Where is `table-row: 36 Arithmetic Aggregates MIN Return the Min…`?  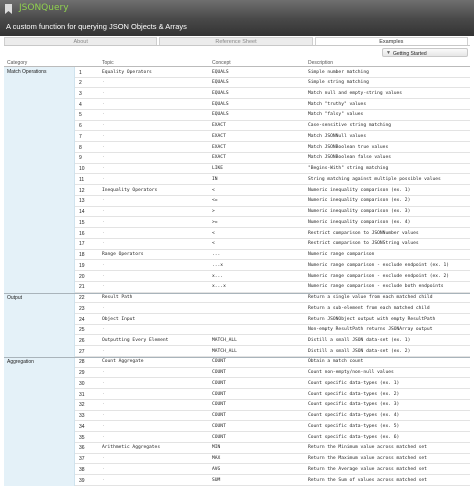
table-row: 36 Arithmetic Aggregates MIN Return the Min… is located at coordinates (272, 448).